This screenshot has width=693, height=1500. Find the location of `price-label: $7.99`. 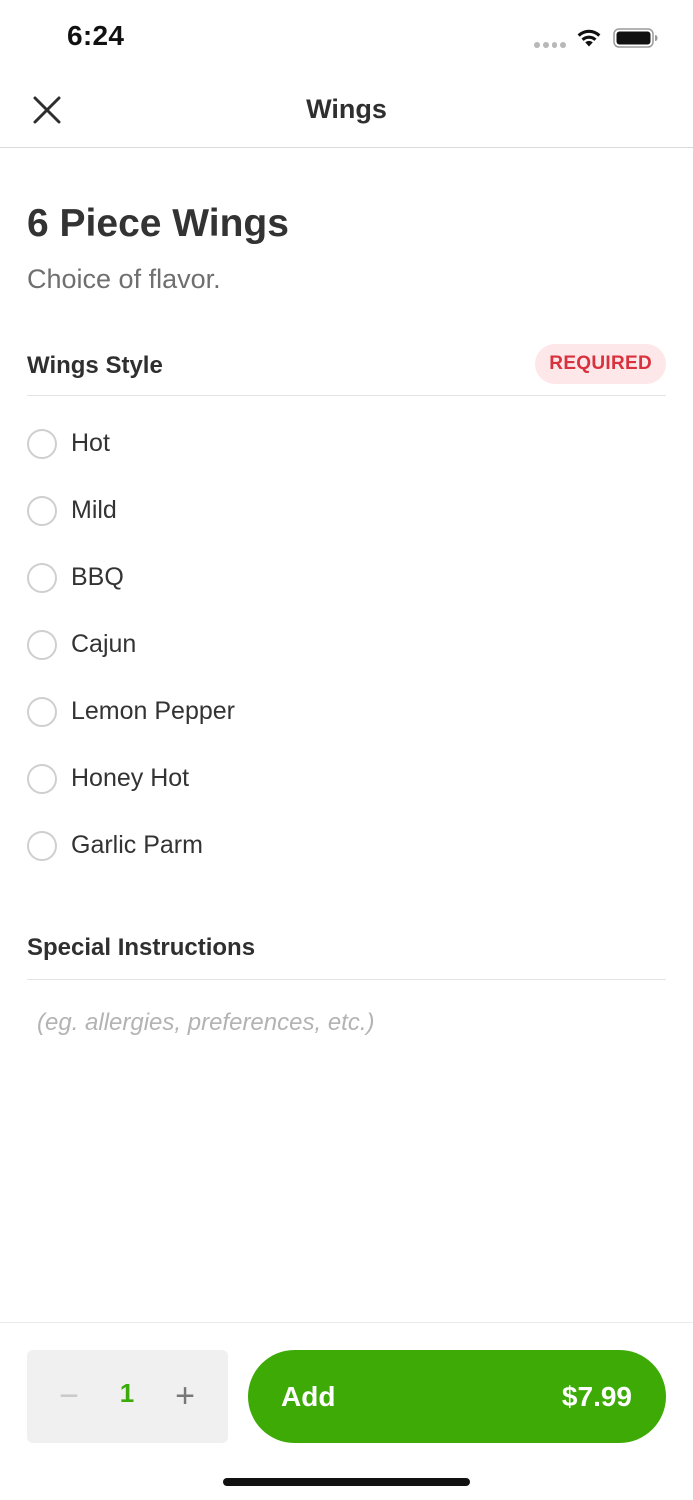

price-label: $7.99 is located at coordinates (596, 1396).